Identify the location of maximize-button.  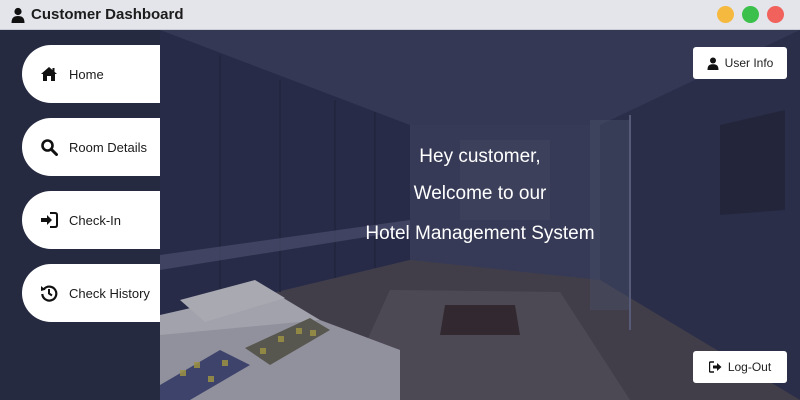
(750, 14).